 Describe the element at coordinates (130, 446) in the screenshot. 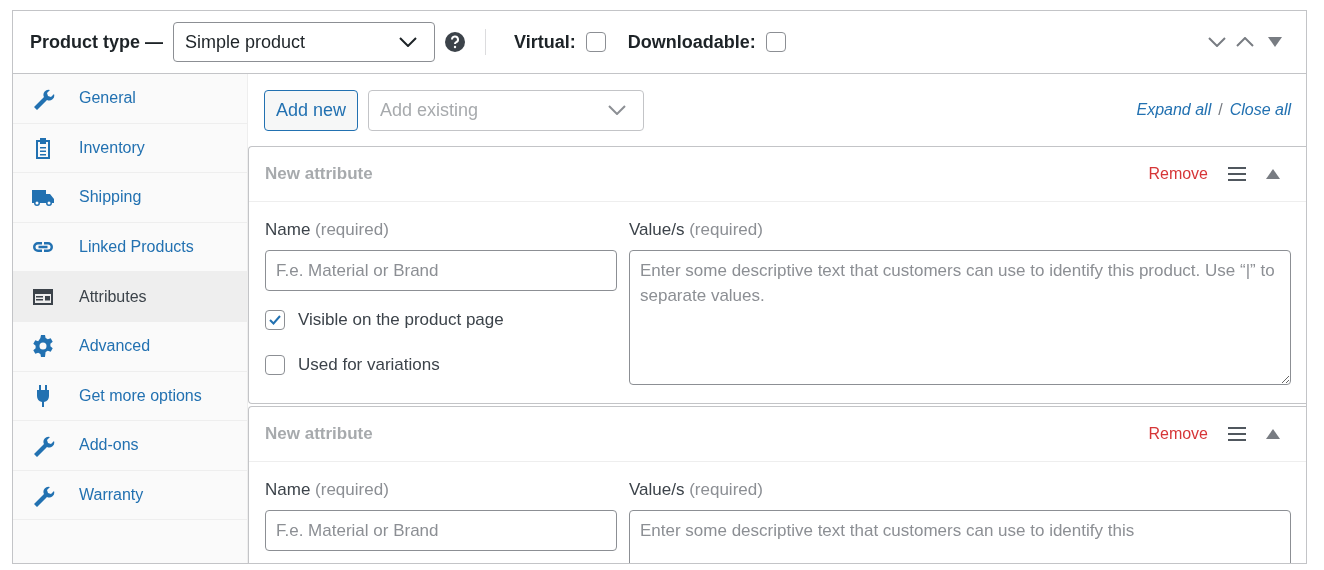

I see `sidebar-item: Add-ons` at that location.